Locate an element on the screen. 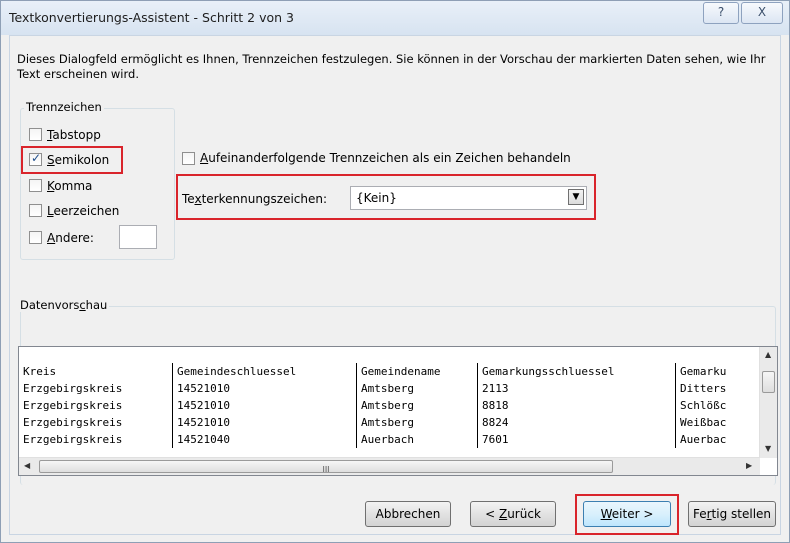 The height and width of the screenshot is (543, 790). table-cell: 14521040 is located at coordinates (264, 439).